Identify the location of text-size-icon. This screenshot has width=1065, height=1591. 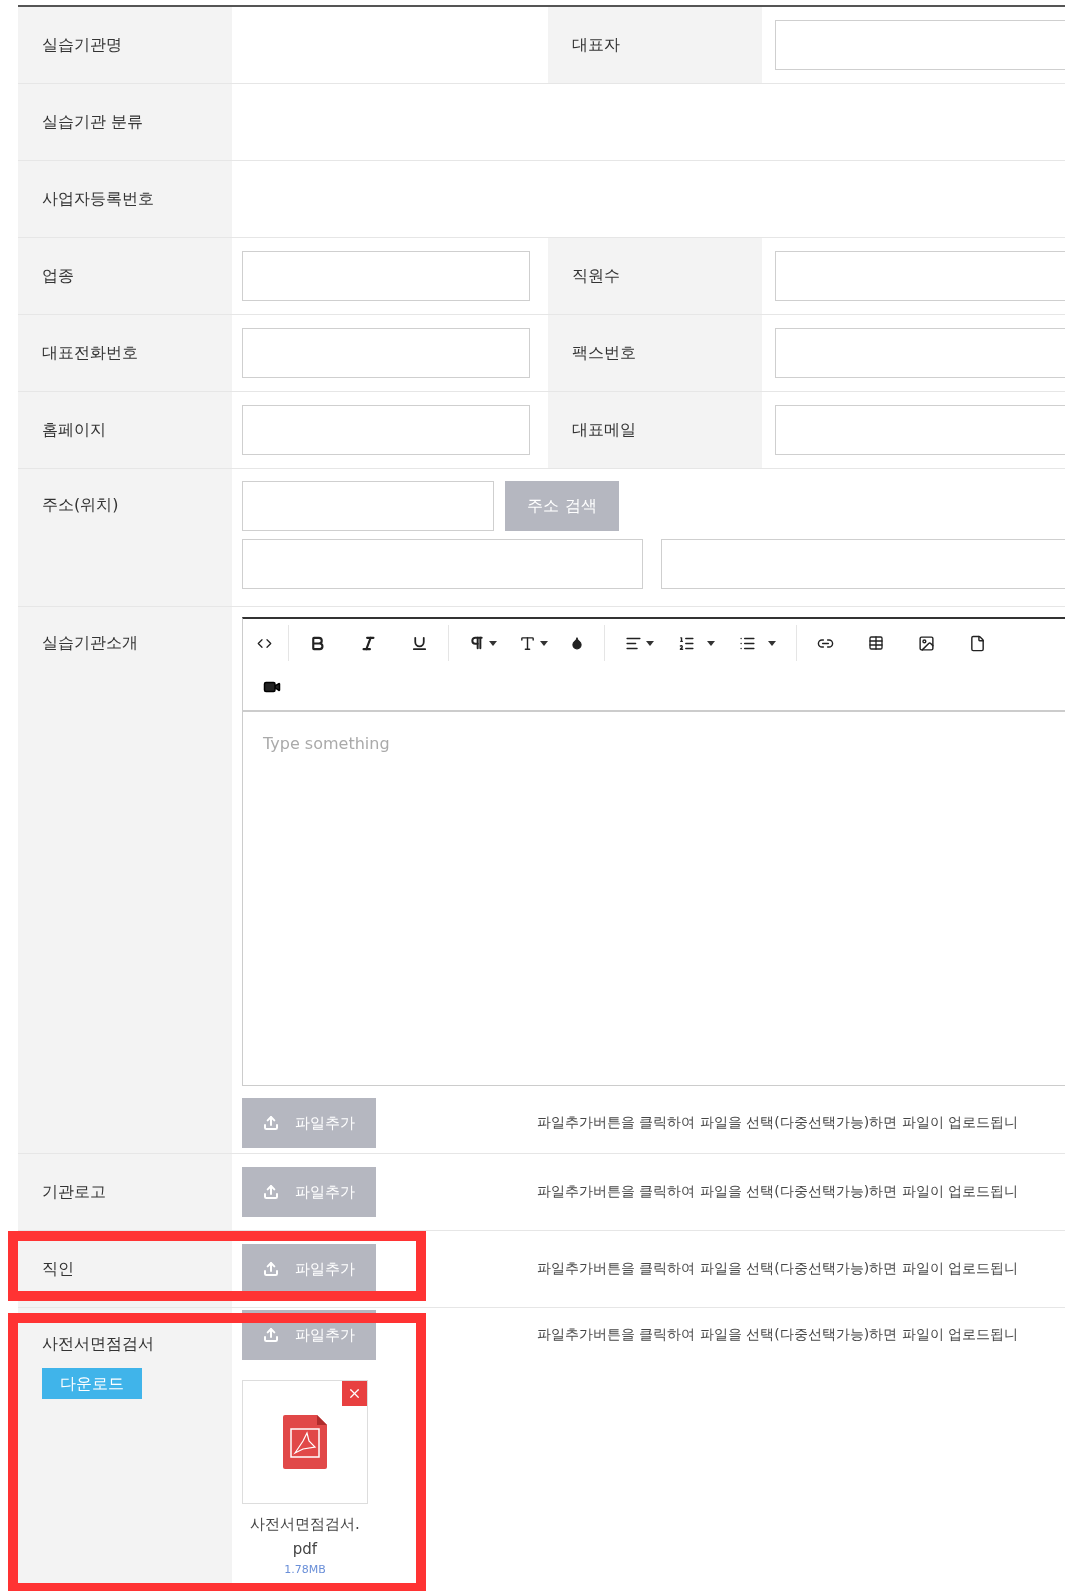
(527, 643).